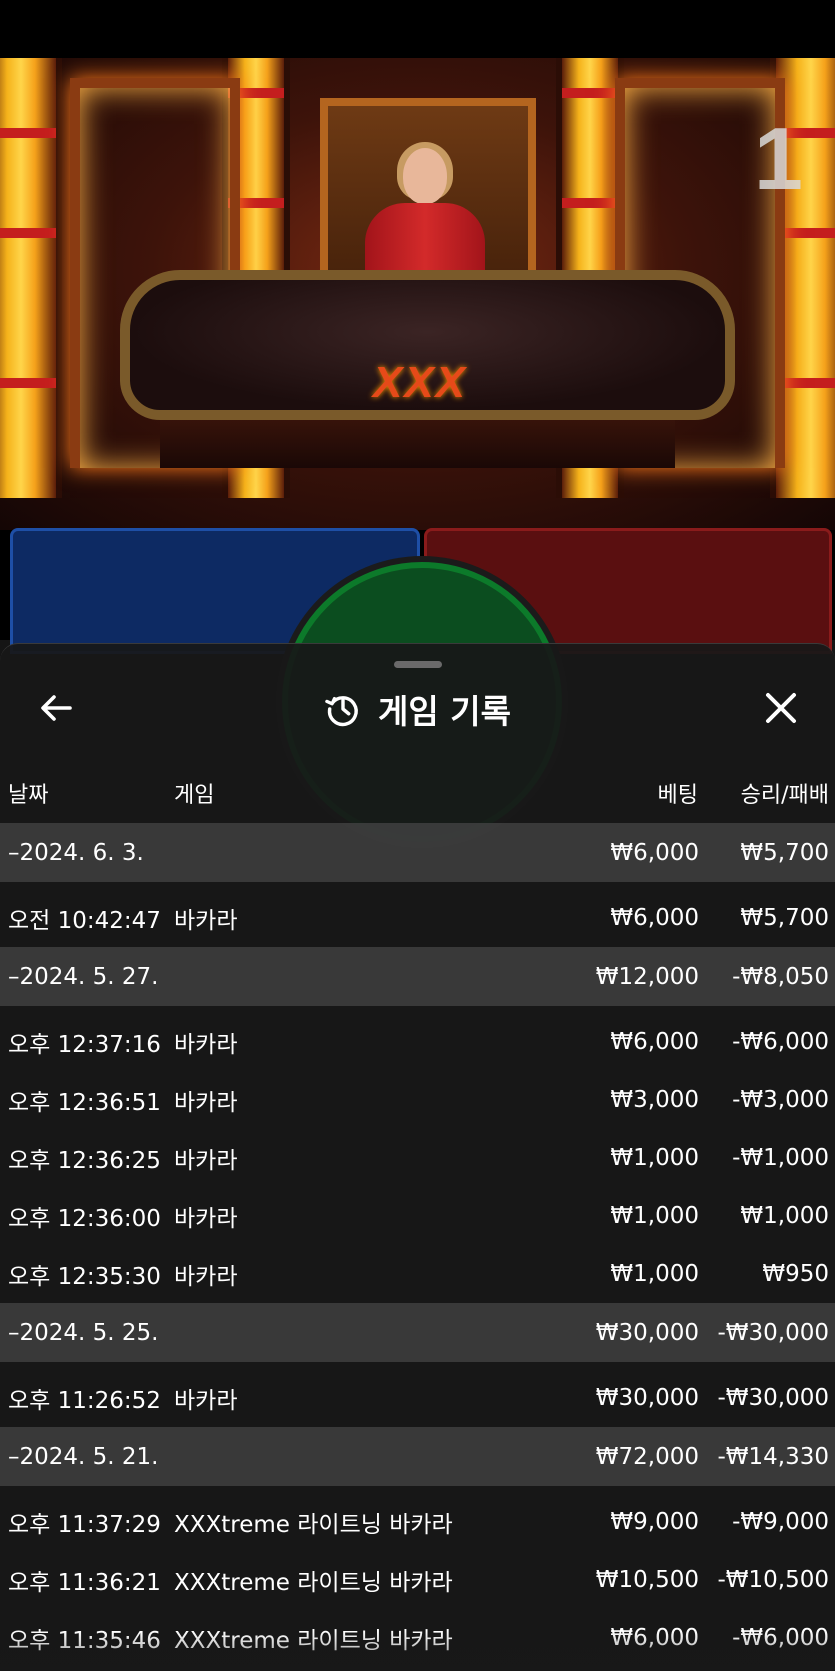 Image resolution: width=835 pixels, height=1671 pixels. What do you see at coordinates (84, 1219) in the screenshot?
I see `game-time: 오후 12:36:00` at bounding box center [84, 1219].